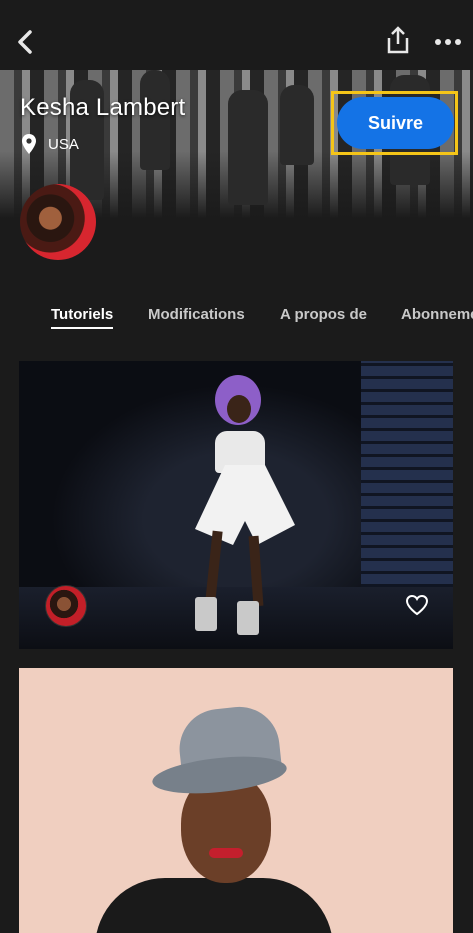 The height and width of the screenshot is (933, 473). What do you see at coordinates (82, 314) in the screenshot?
I see `tab-tutoriels: Tutoriels` at bounding box center [82, 314].